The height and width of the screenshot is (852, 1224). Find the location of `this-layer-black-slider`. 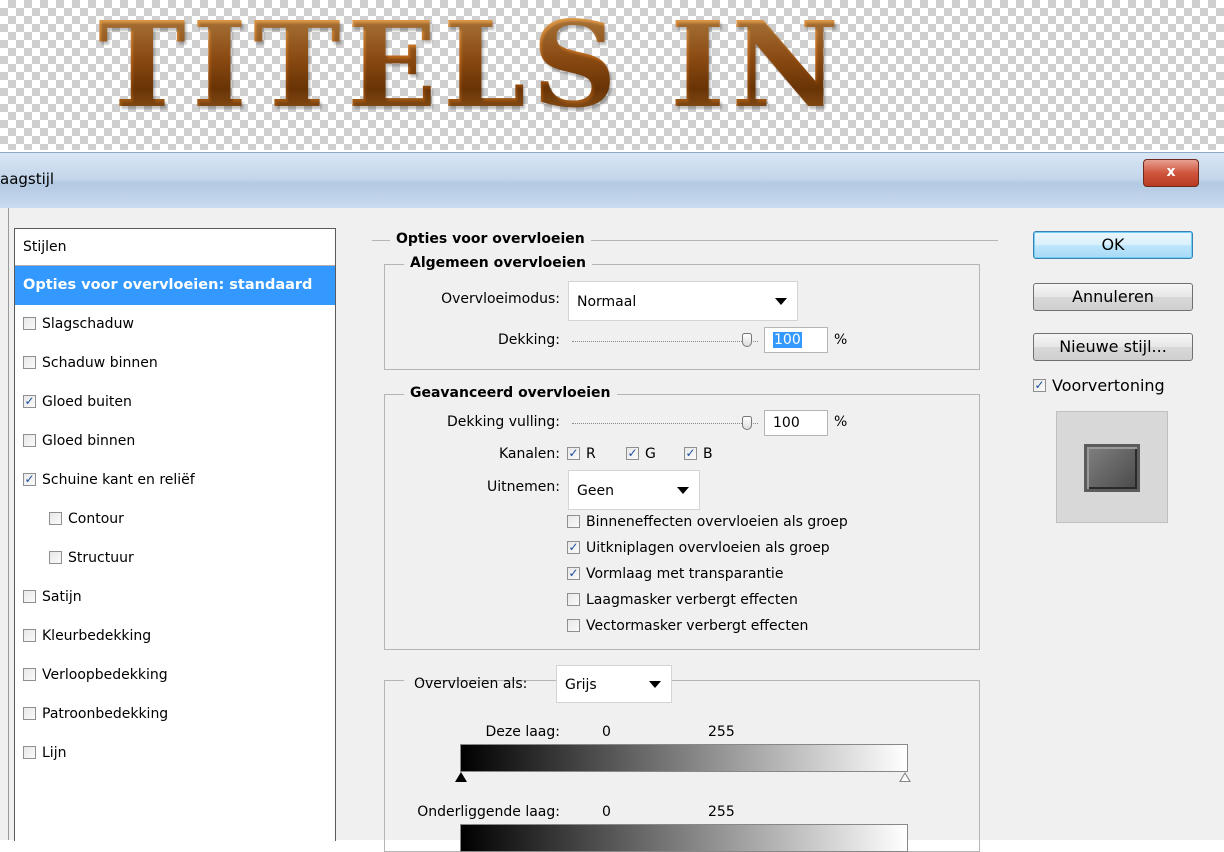

this-layer-black-slider is located at coordinates (461, 777).